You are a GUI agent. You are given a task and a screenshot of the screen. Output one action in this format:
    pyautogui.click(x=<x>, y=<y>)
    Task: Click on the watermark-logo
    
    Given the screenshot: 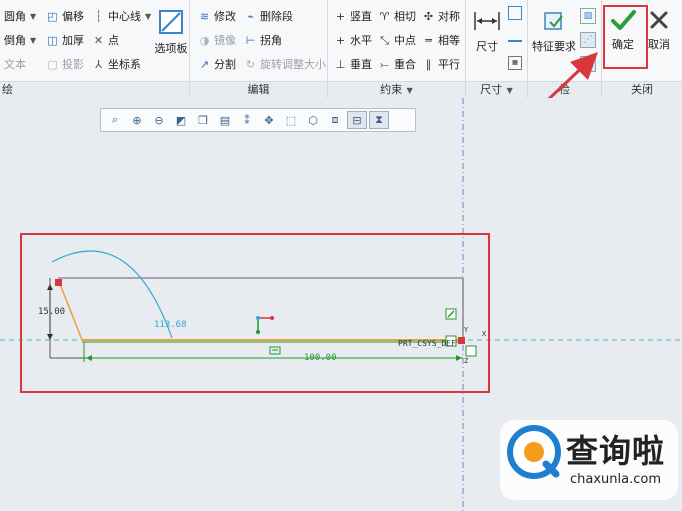 What is the action you would take?
    pyautogui.click(x=534, y=452)
    